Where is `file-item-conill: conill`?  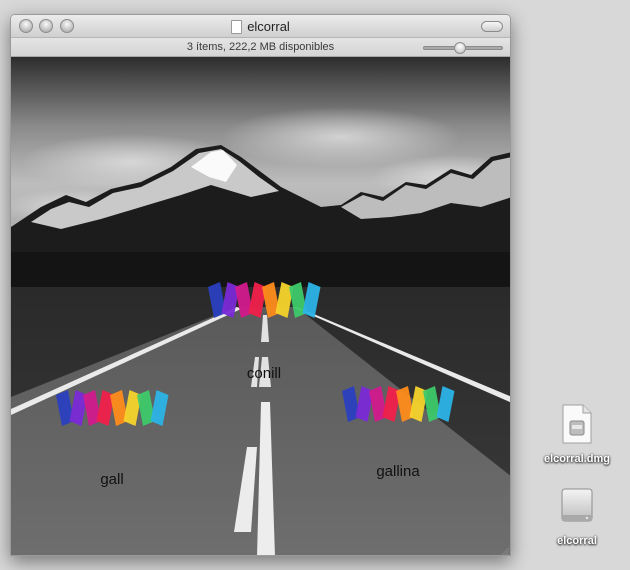
file-item-conill: conill is located at coordinates (264, 331).